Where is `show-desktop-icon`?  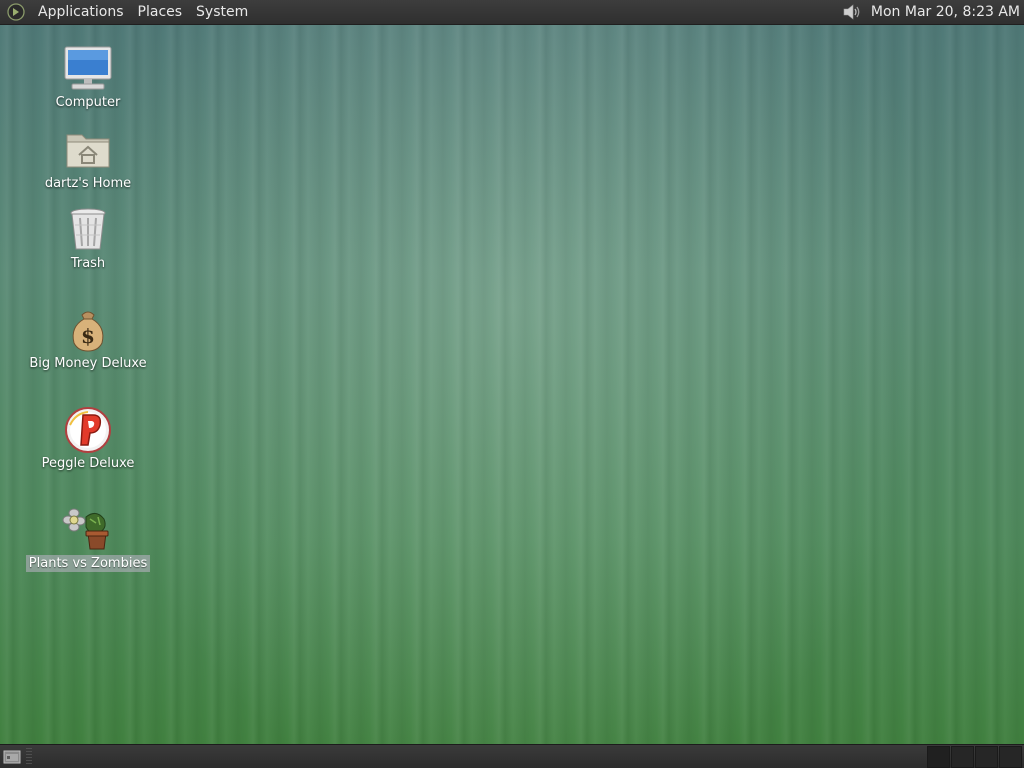 show-desktop-icon is located at coordinates (12, 757).